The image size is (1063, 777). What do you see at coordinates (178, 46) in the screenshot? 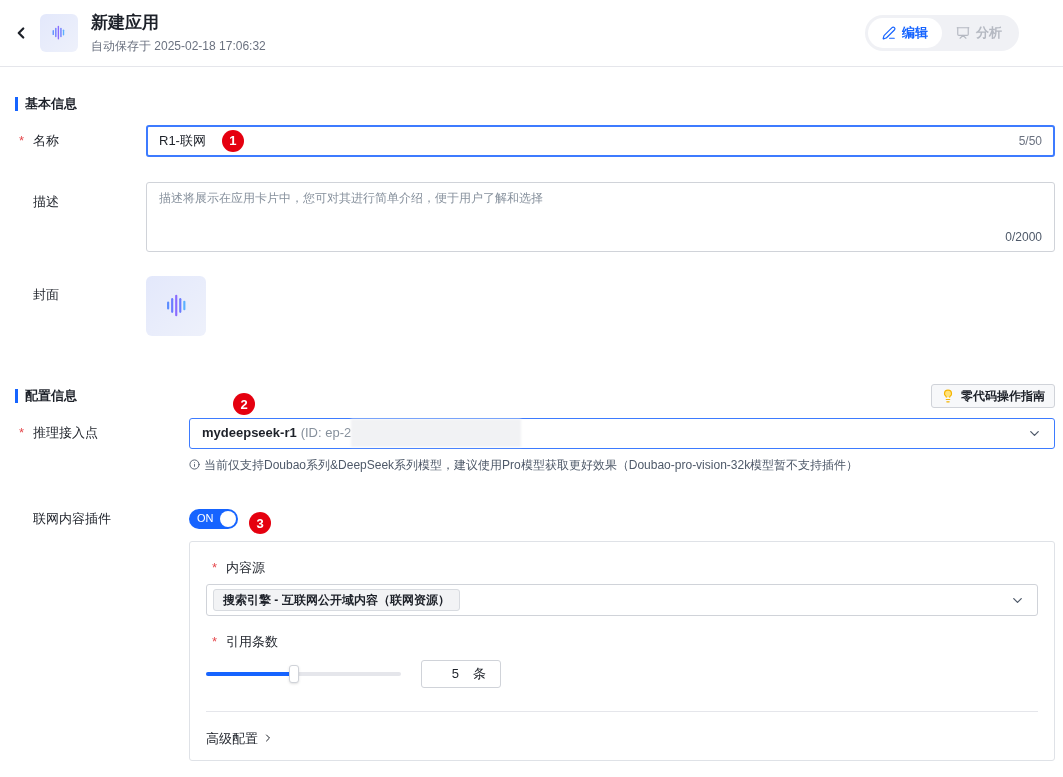
I see `autosave-time: 自动保存于 2025-02-18 17:06:32` at bounding box center [178, 46].